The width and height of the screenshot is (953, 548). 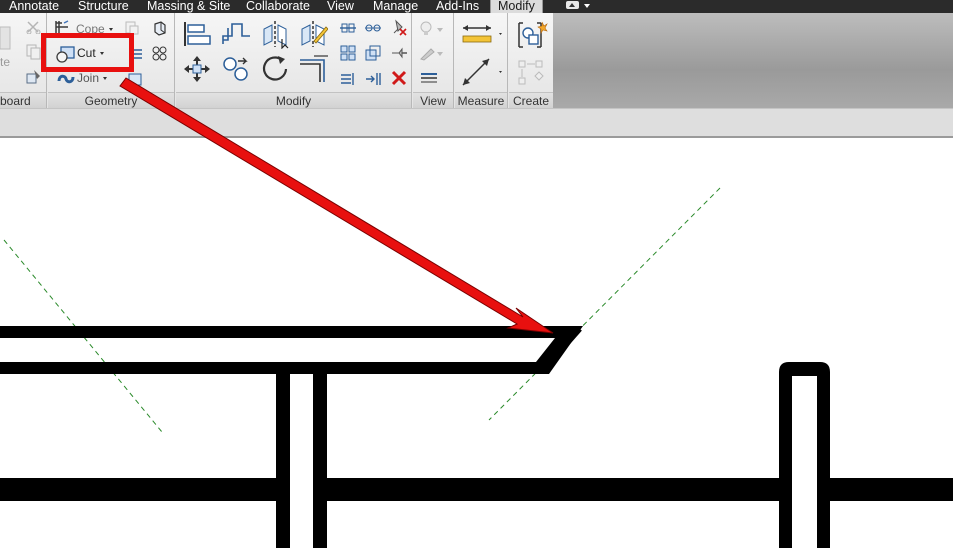 I want to click on cut-geometry-icon, so click(x=65, y=54).